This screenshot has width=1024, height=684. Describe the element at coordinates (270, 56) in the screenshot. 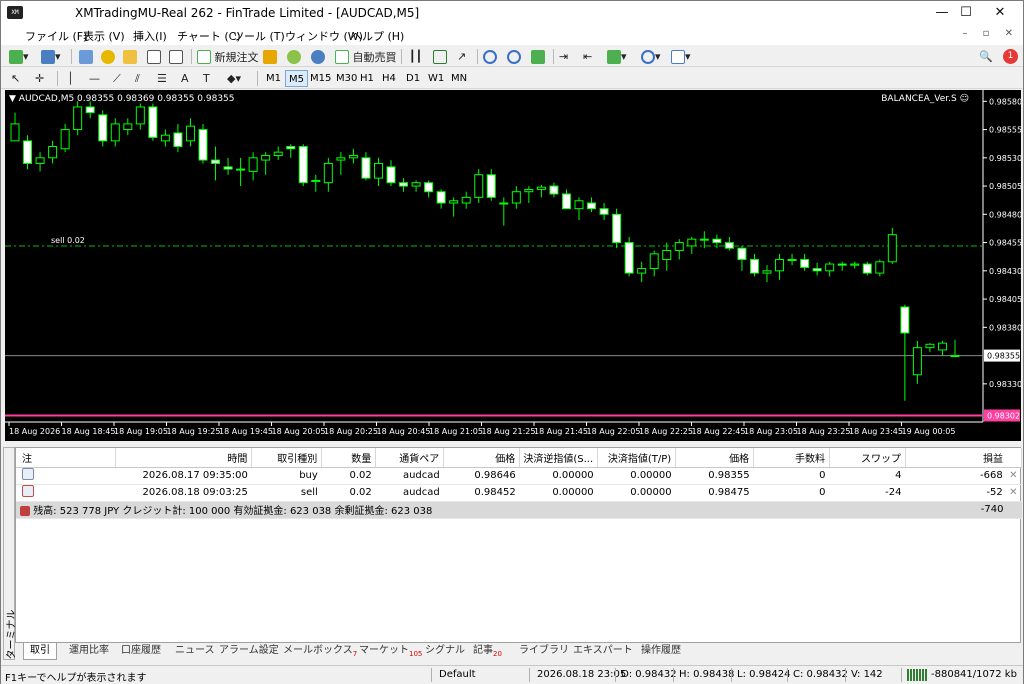

I see `metaeditor-icon` at that location.